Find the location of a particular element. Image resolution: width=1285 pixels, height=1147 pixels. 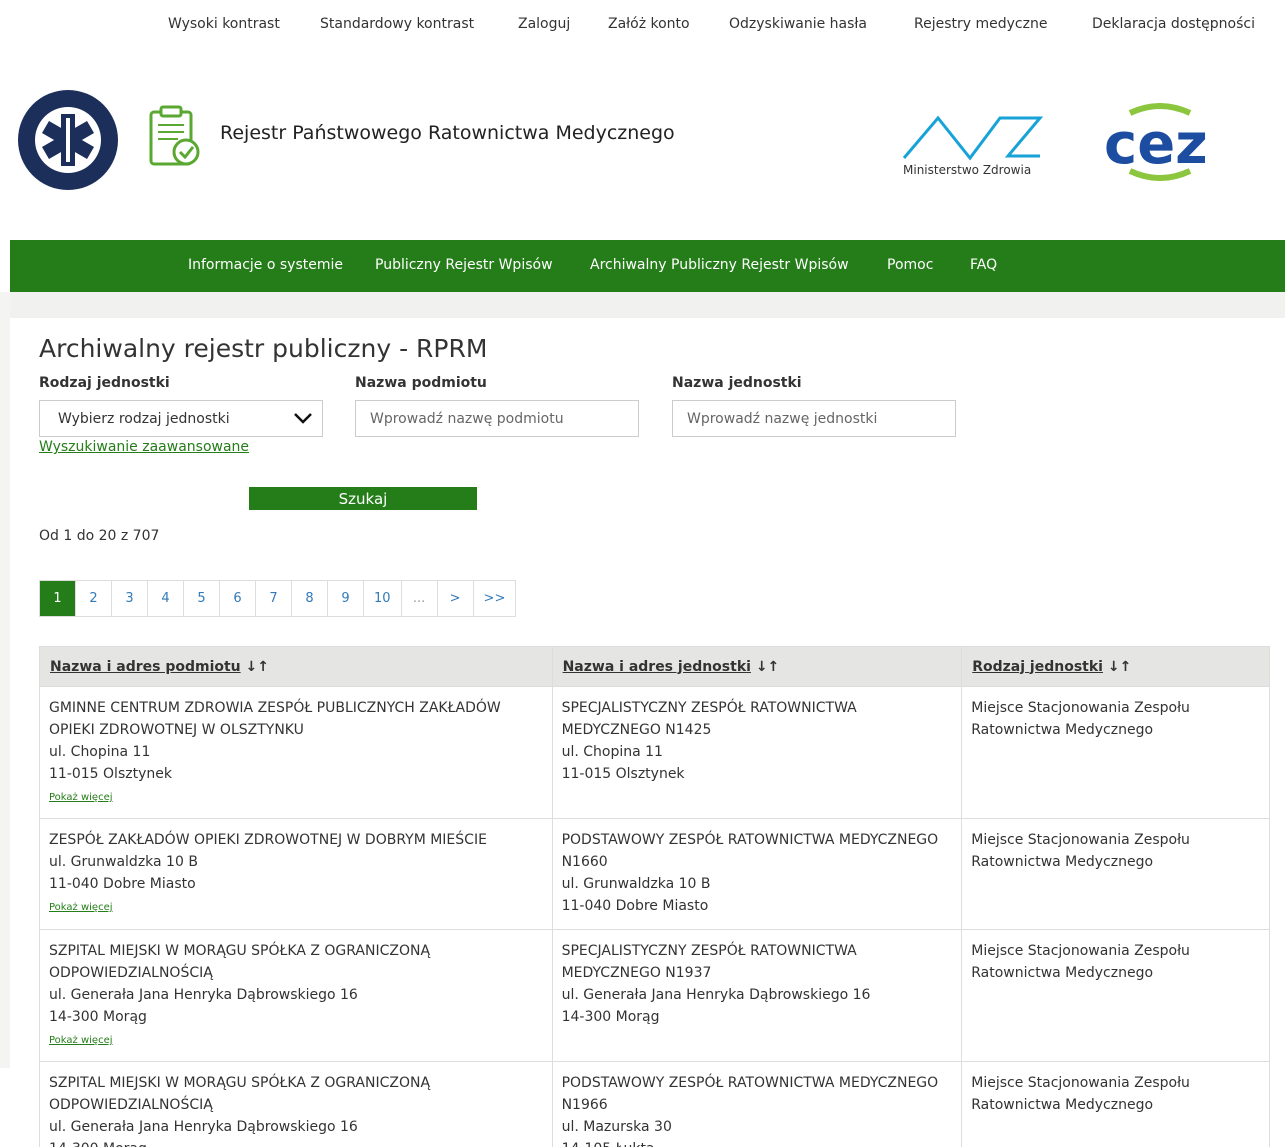

high-contrast-link: Wysoki kontrast is located at coordinates (224, 24).